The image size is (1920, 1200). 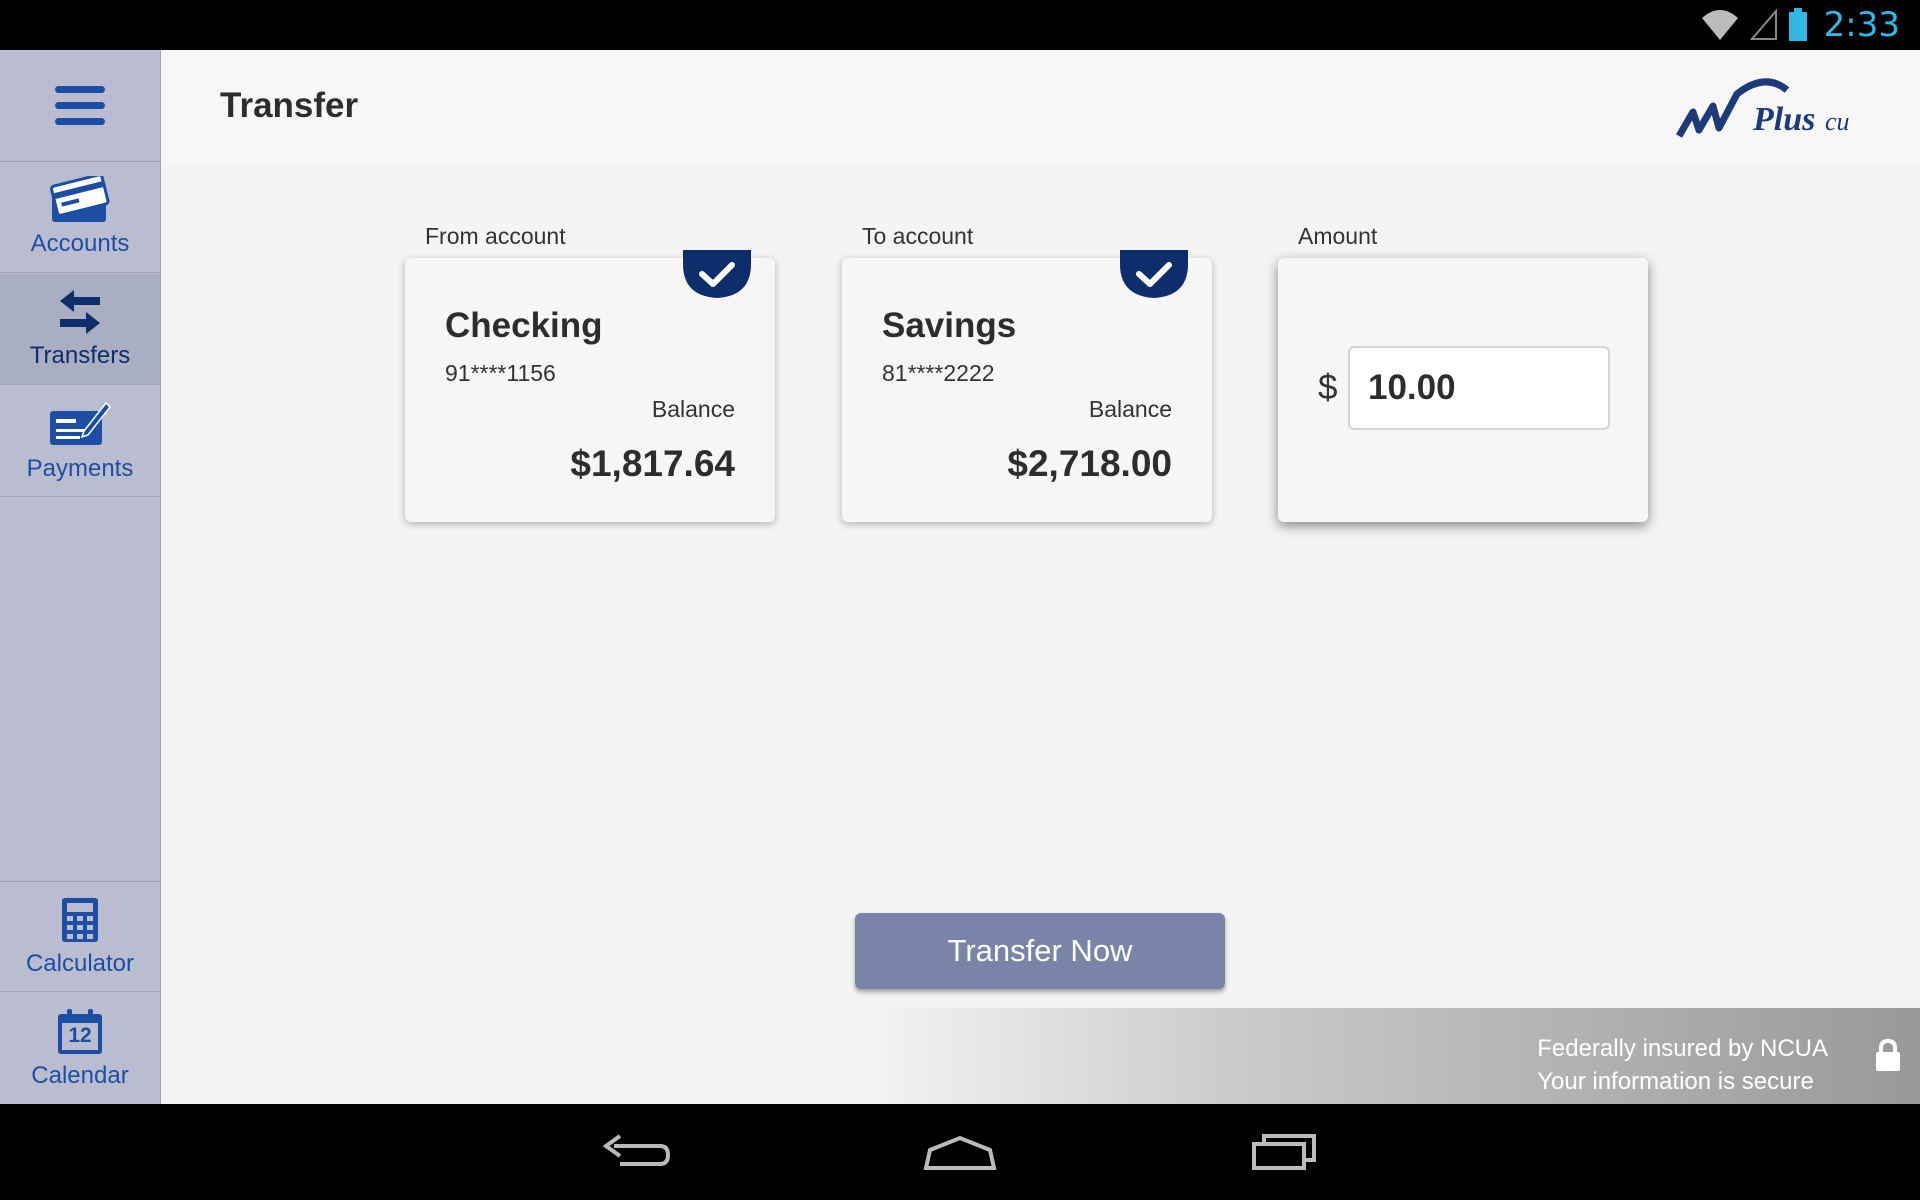 I want to click on cell-signal-icon, so click(x=1763, y=24).